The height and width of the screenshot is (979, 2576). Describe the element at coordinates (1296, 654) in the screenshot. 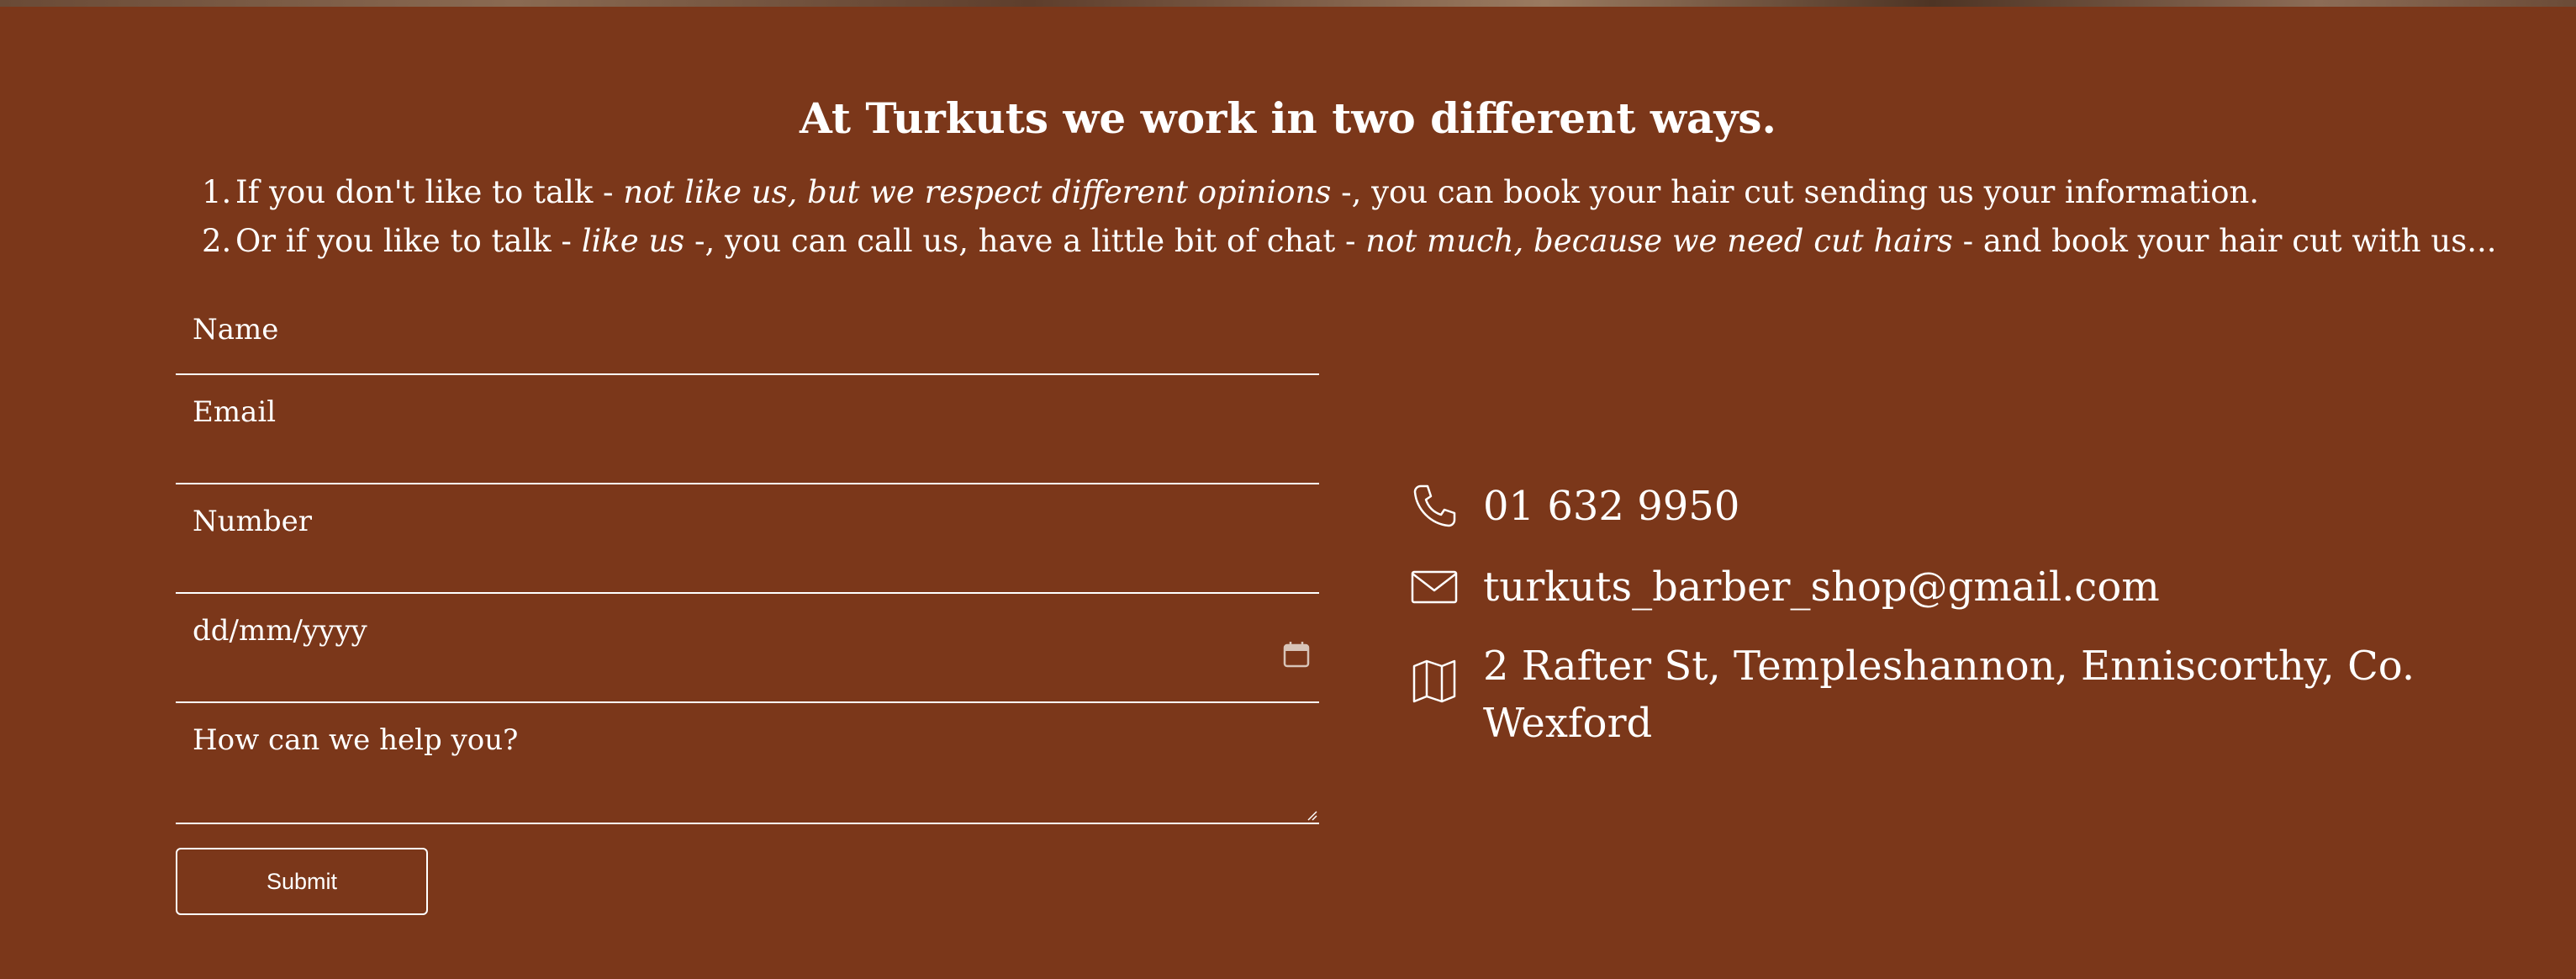

I see `calendar-icon` at that location.